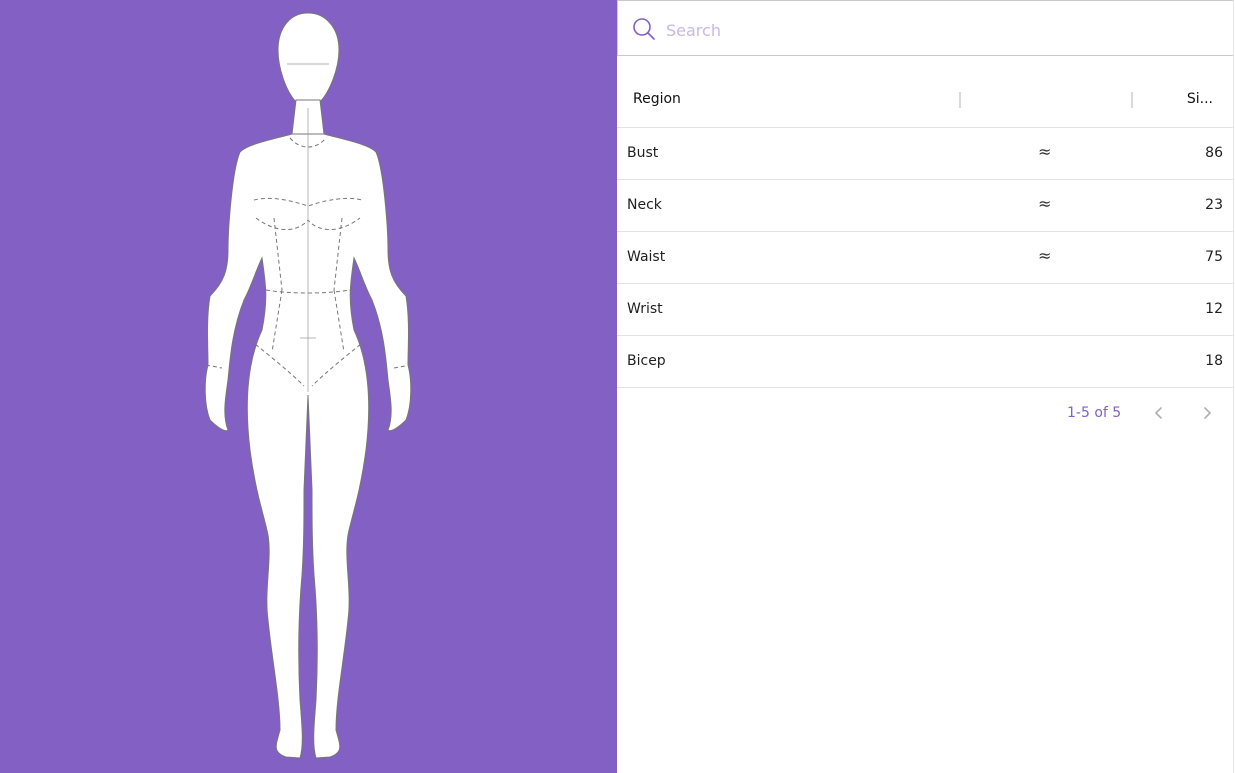 This screenshot has height=773, width=1235. Describe the element at coordinates (925, 154) in the screenshot. I see `table-row: Bust ≈ 86` at that location.